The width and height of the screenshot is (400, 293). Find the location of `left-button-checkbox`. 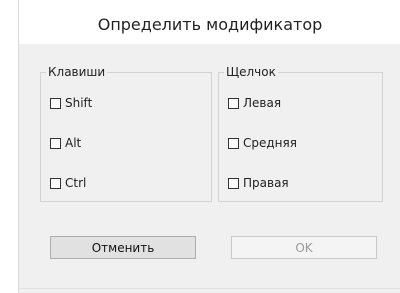

left-button-checkbox is located at coordinates (233, 103).